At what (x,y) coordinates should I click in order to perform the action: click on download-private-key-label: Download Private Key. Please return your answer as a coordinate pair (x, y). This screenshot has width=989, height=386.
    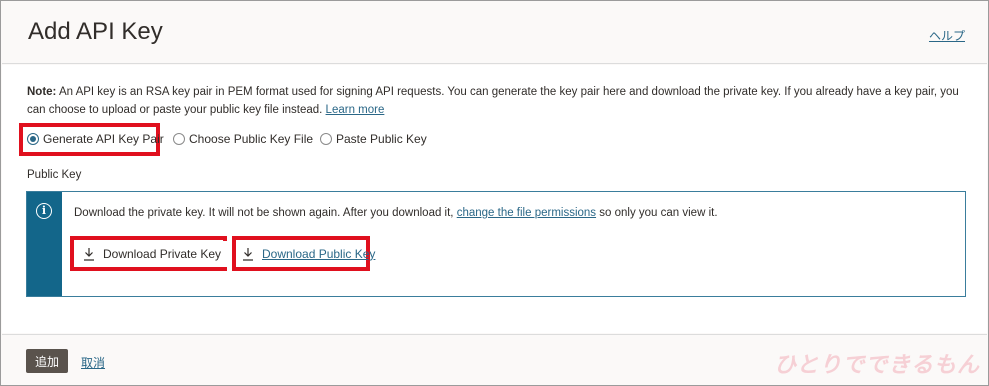
    Looking at the image, I should click on (162, 254).